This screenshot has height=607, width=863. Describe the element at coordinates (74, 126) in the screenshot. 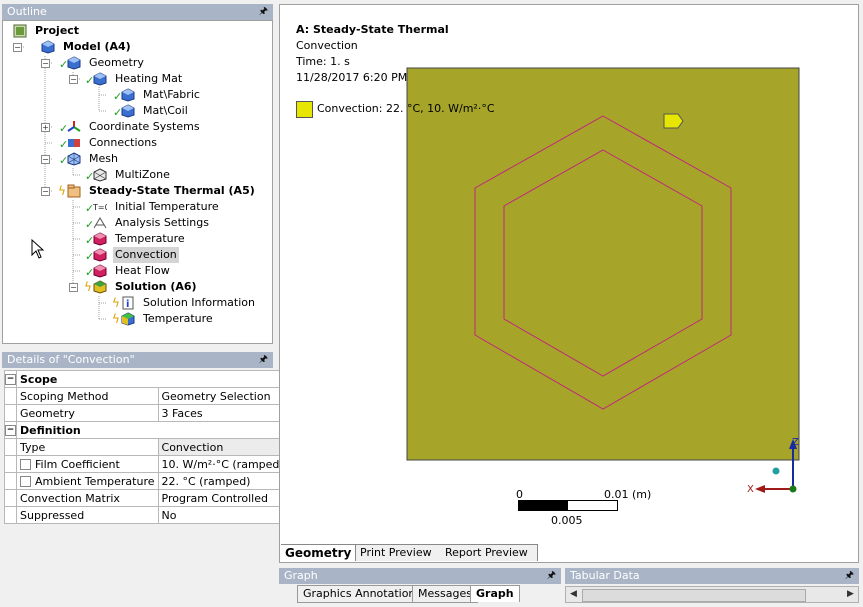

I see `coordinate-systems-icon` at that location.